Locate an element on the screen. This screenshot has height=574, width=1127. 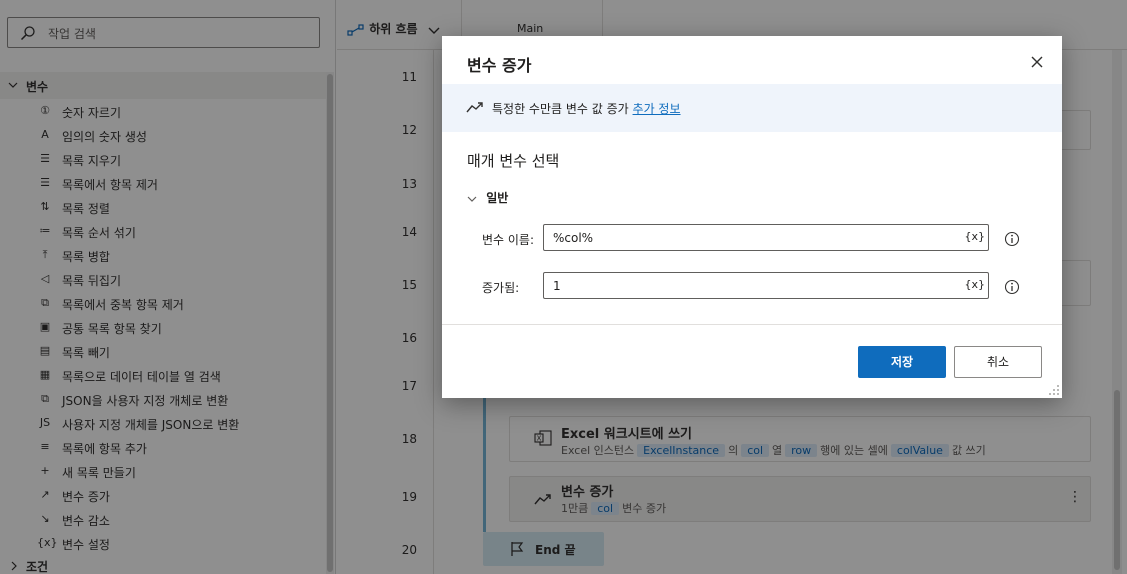
action-description: 특정한 수만큼 변수 값 증가 추가 정보 is located at coordinates (586, 108).